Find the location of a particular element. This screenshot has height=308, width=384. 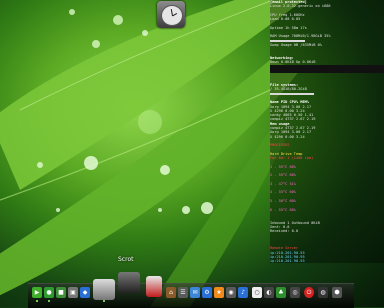

dock-item-green-3: ■ is located at coordinates (61, 292).